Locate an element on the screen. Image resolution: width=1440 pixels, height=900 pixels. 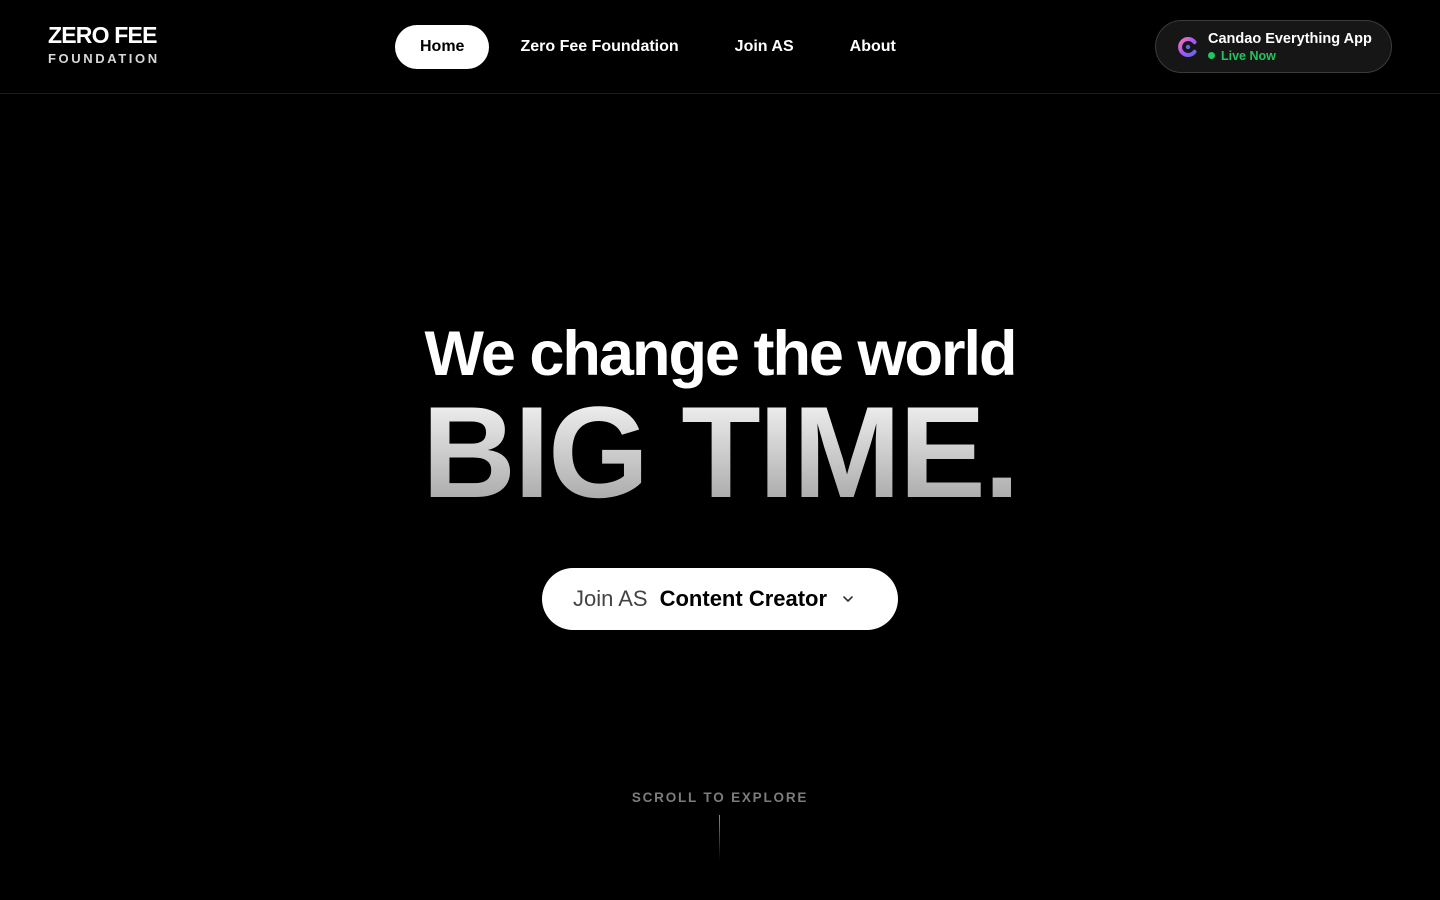
logo-title: ZERO FEE is located at coordinates (102, 35).